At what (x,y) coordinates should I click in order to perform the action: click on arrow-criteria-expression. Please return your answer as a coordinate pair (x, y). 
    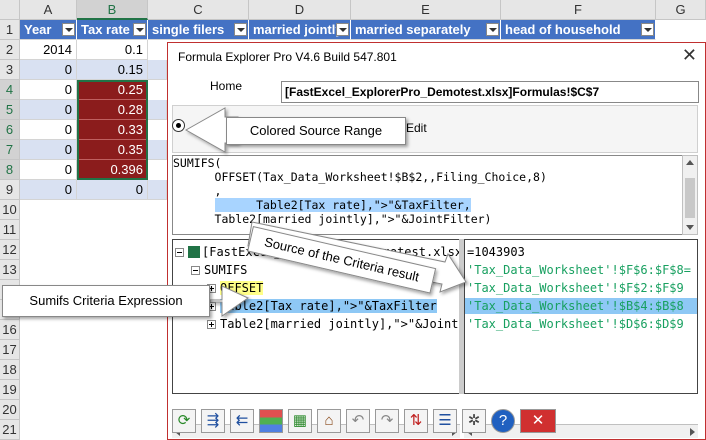
    Looking at the image, I should click on (229, 301).